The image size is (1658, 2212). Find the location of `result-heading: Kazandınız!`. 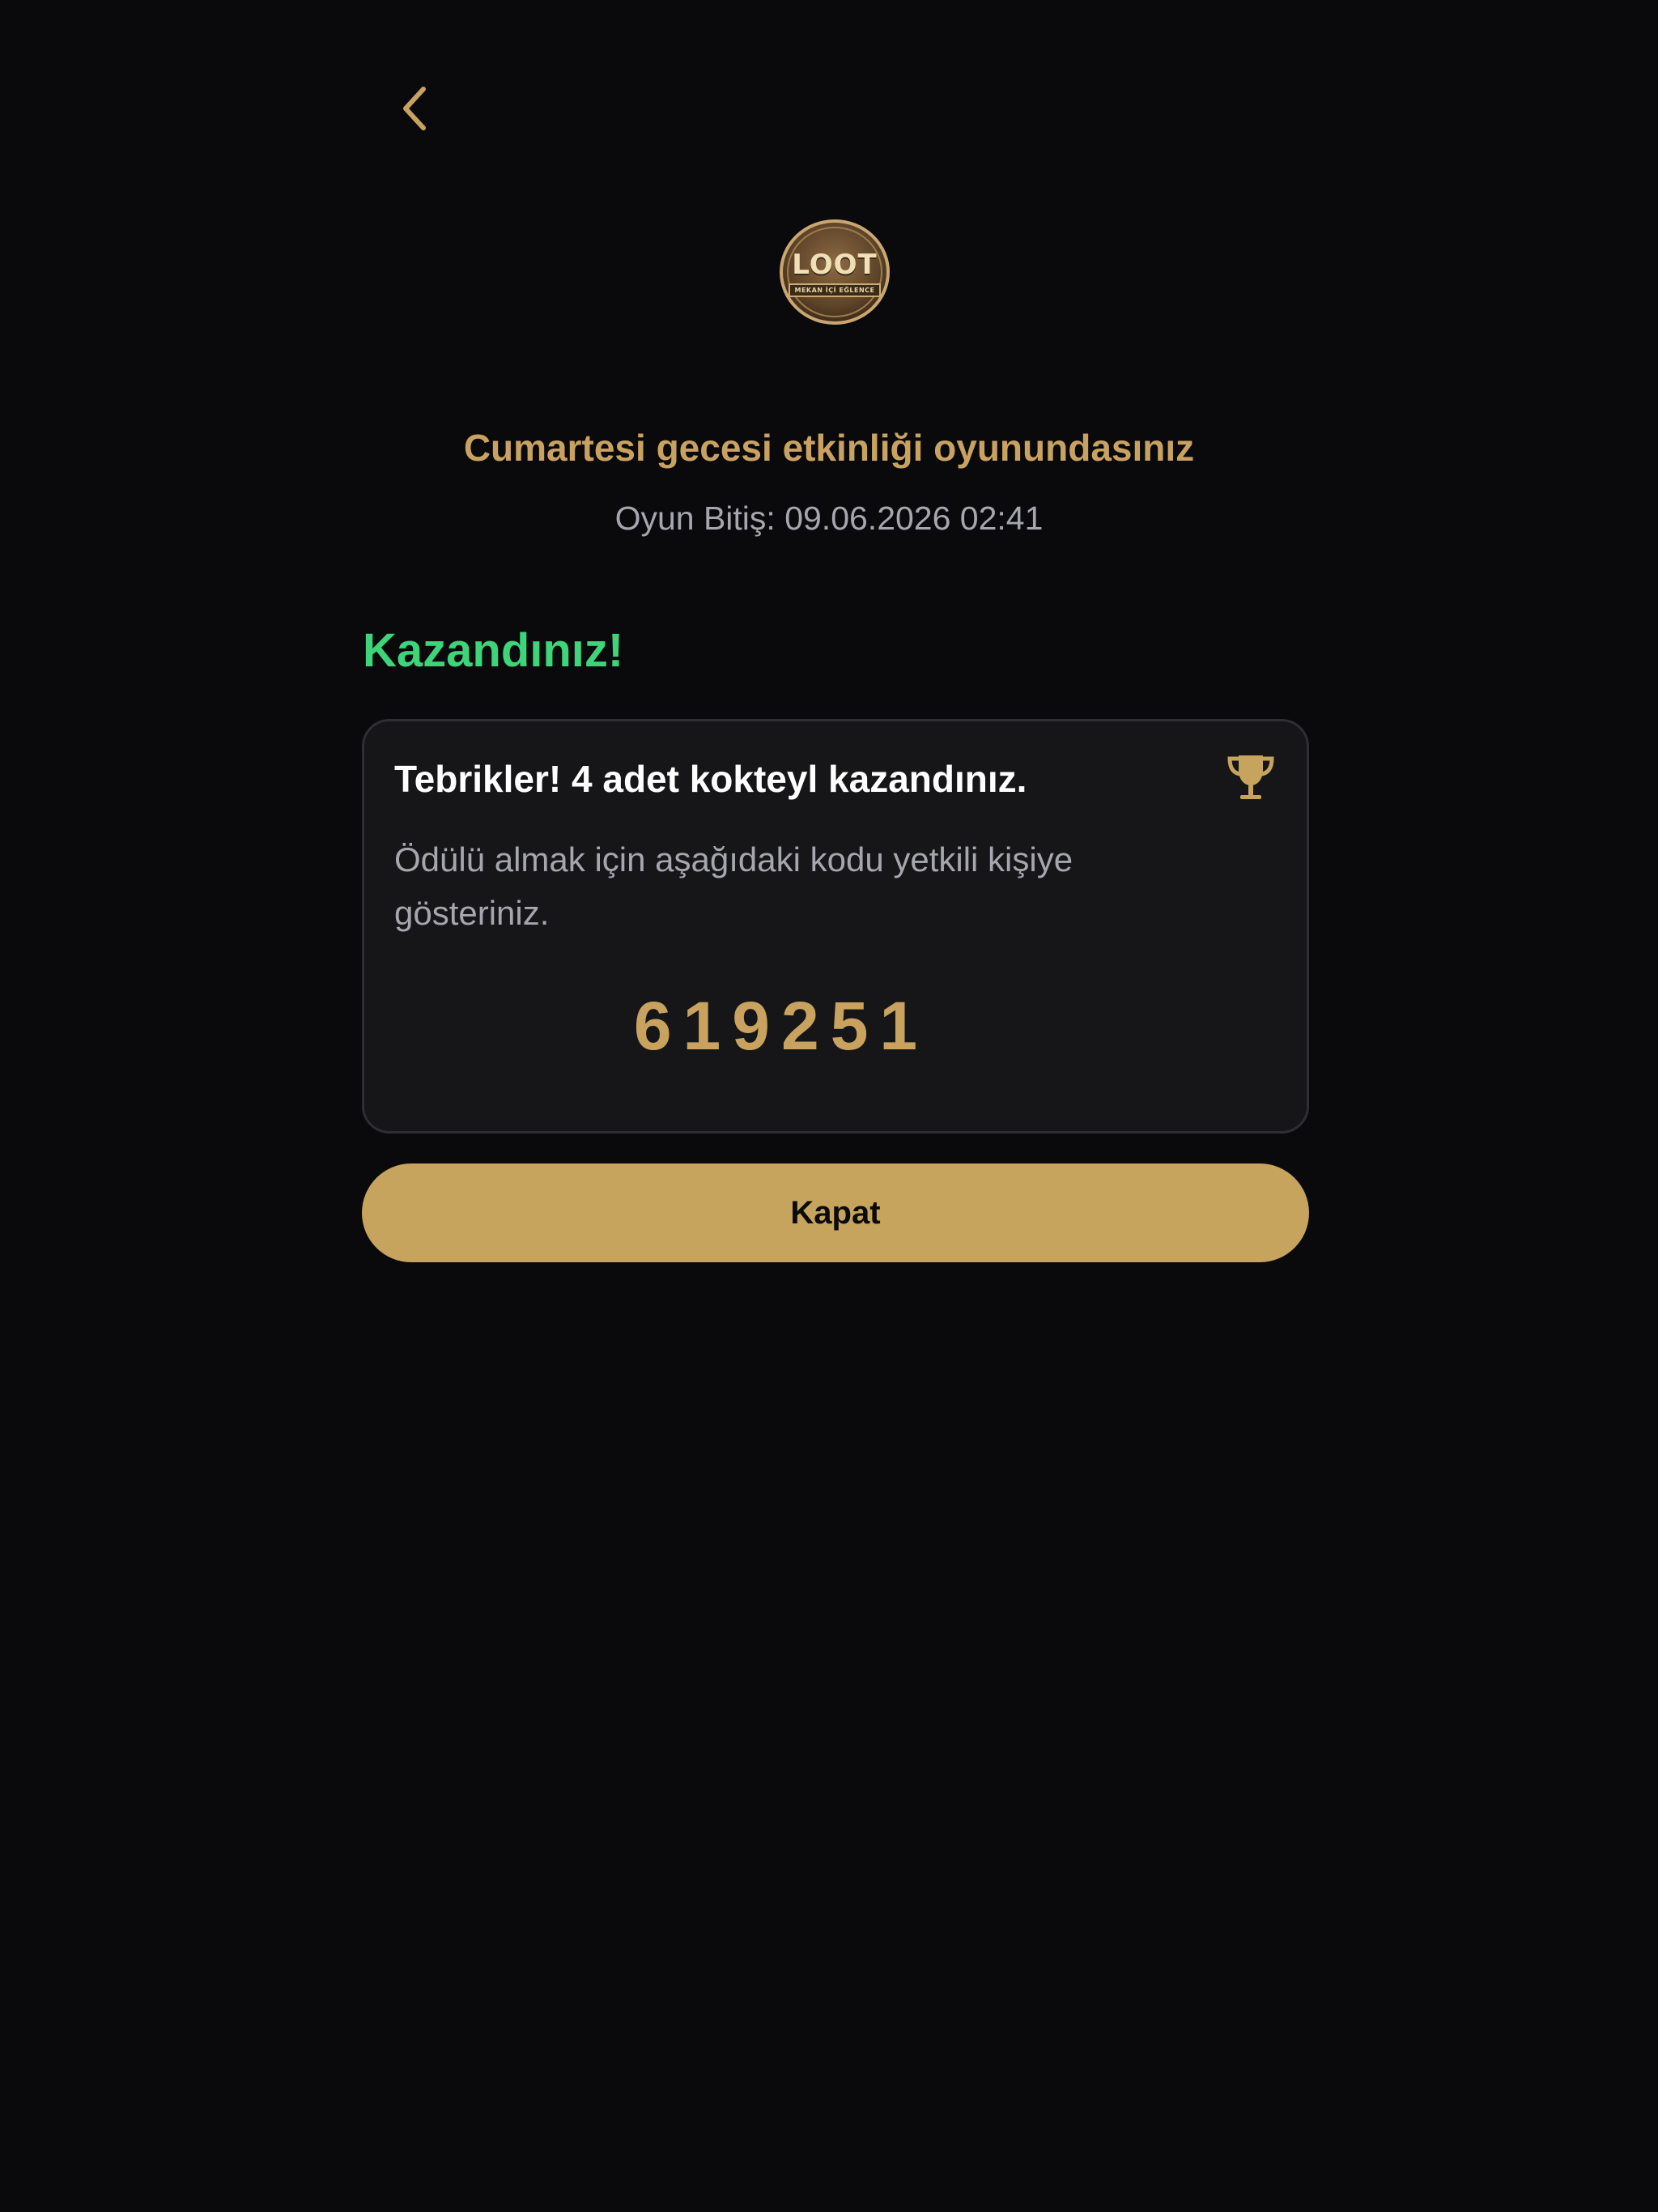

result-heading: Kazandınız! is located at coordinates (493, 651).